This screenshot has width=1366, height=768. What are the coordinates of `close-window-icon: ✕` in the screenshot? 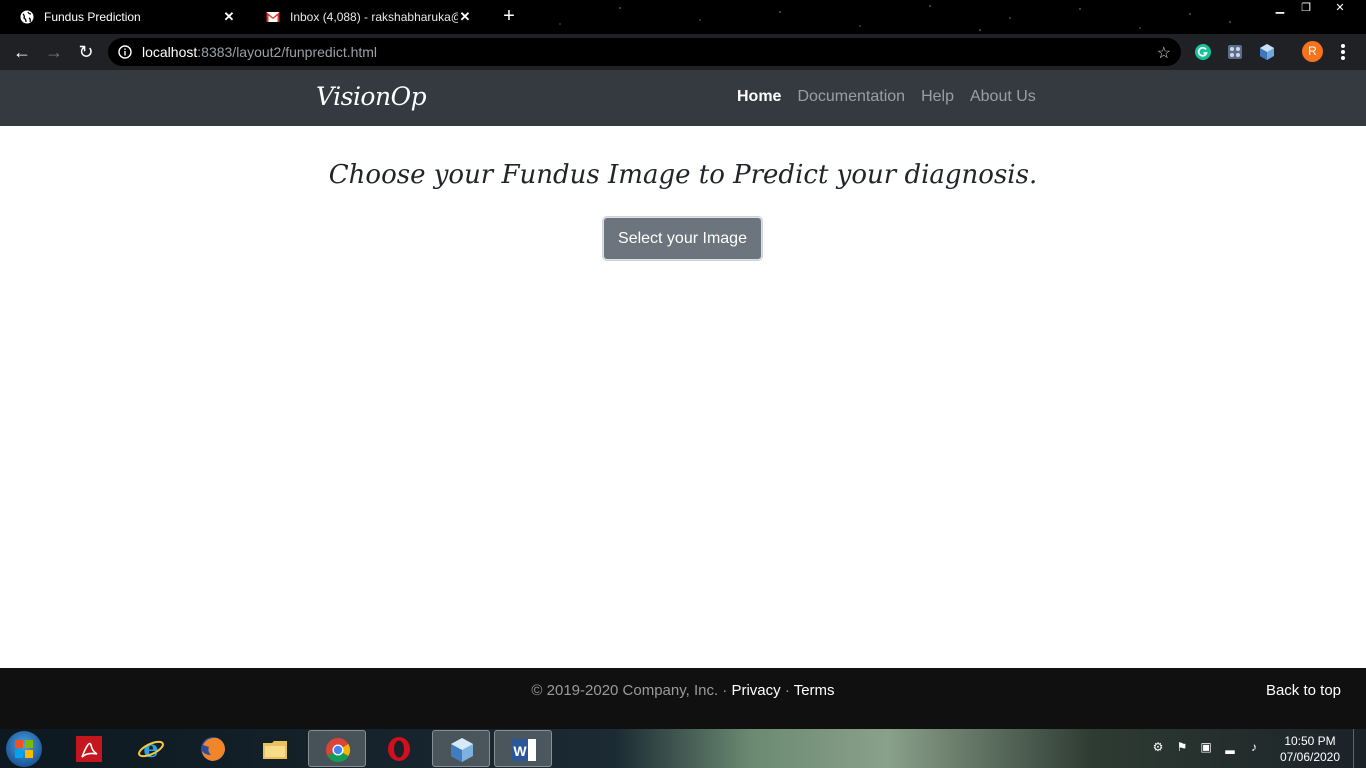 It's located at (1340, 8).